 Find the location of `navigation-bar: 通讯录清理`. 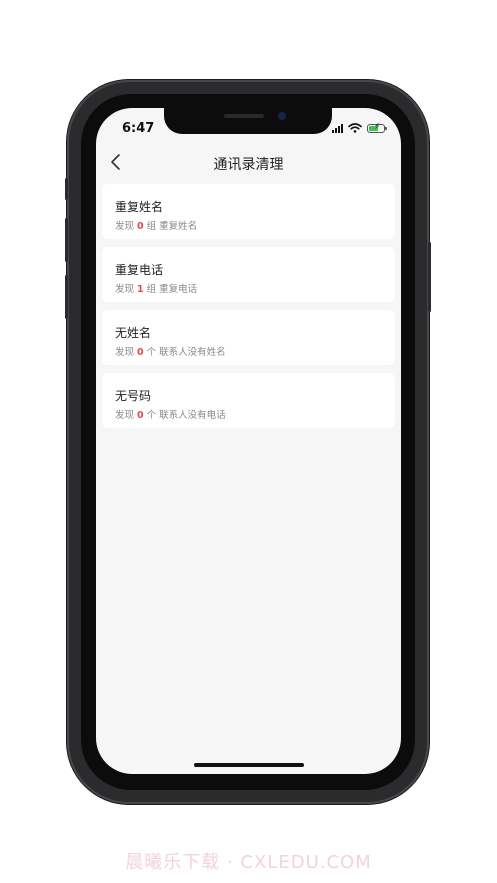

navigation-bar: 通讯录清理 is located at coordinates (248, 163).